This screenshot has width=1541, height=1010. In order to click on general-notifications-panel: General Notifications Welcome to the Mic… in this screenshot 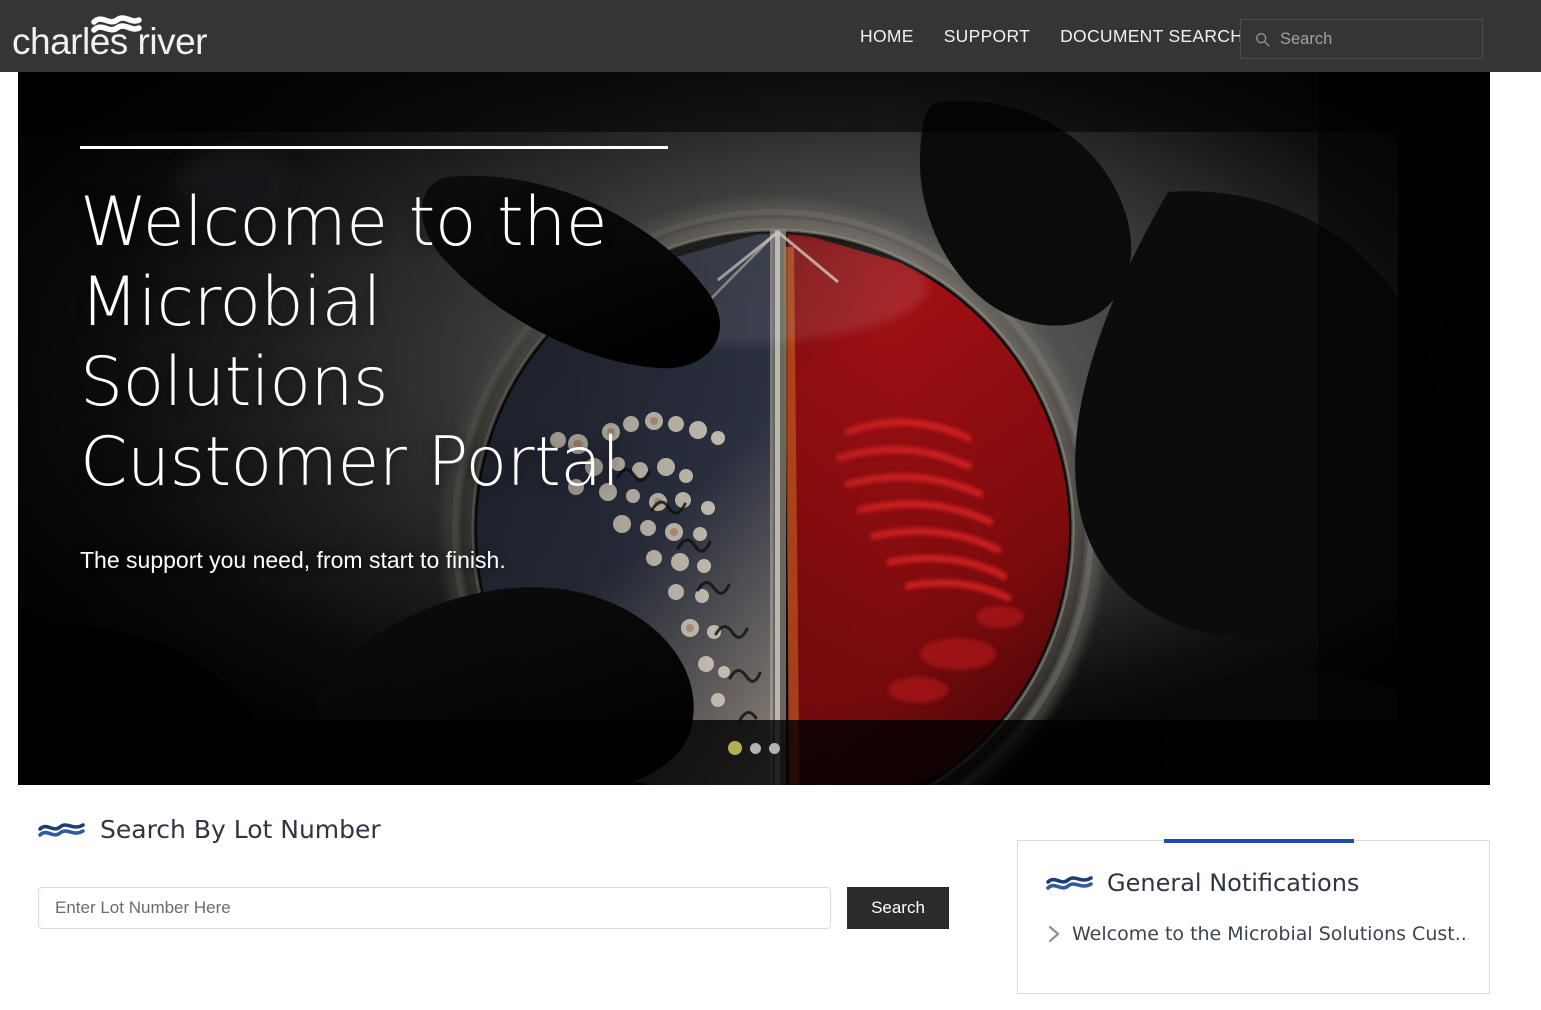, I will do `click(1253, 916)`.